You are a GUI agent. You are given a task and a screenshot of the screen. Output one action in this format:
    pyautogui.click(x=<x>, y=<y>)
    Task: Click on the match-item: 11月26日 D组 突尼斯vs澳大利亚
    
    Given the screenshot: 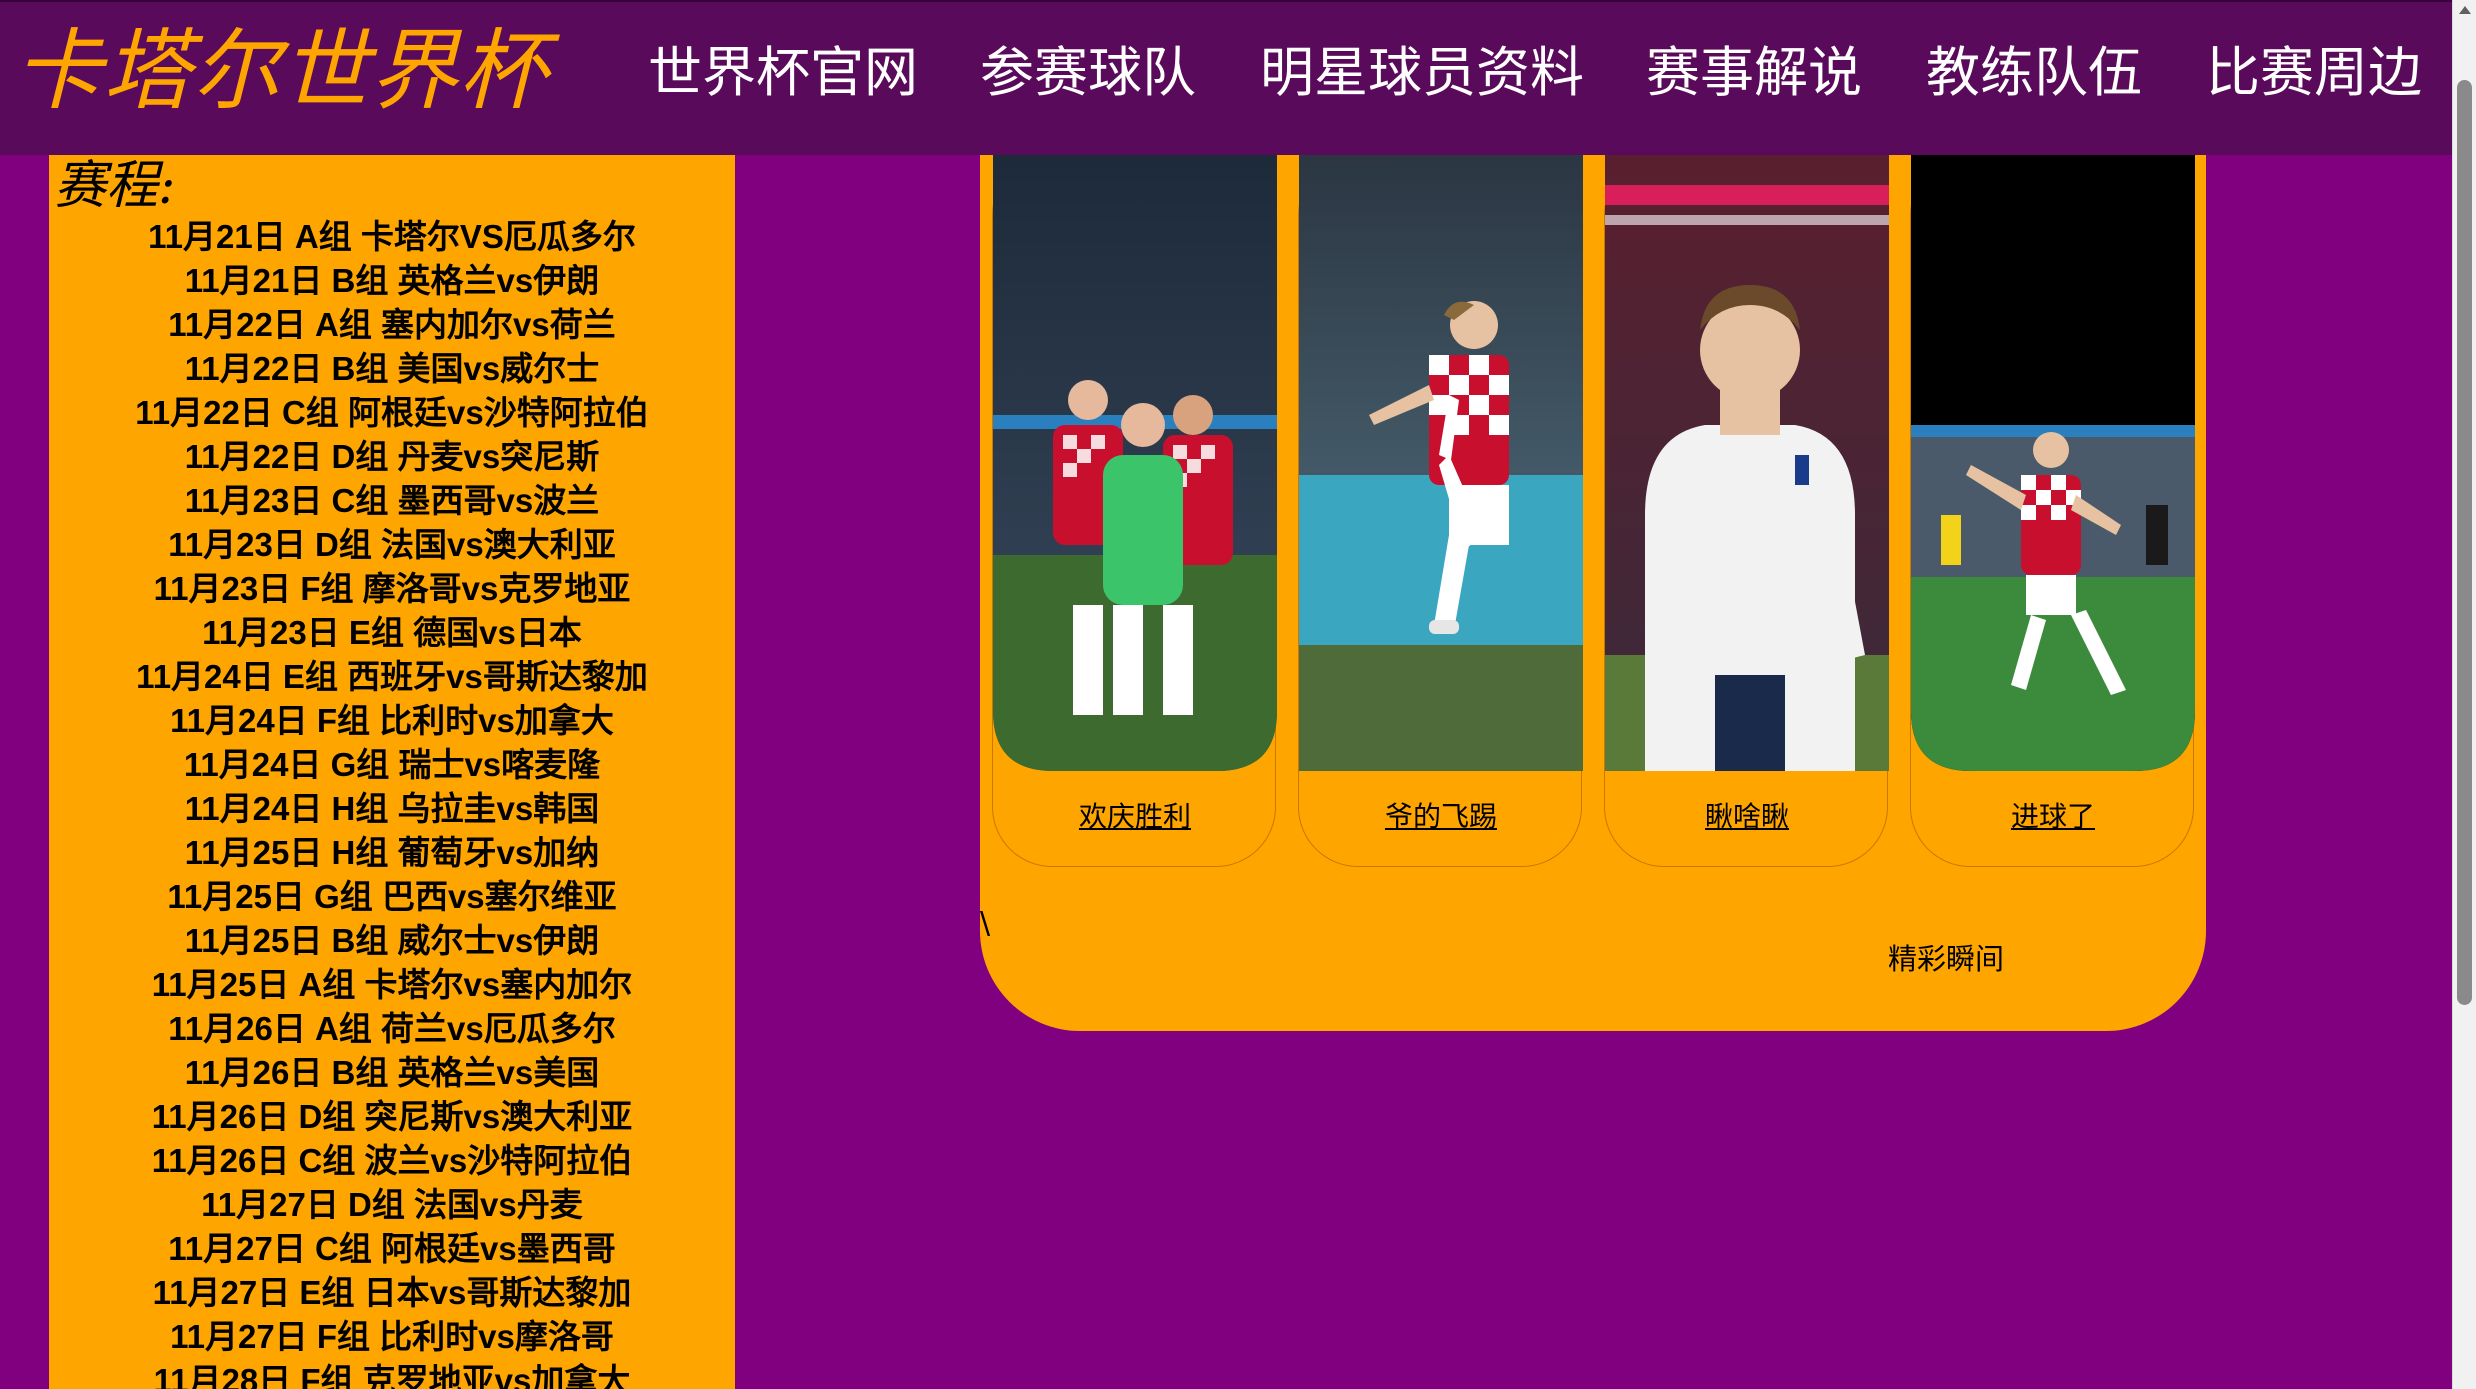 What is the action you would take?
    pyautogui.click(x=392, y=1116)
    